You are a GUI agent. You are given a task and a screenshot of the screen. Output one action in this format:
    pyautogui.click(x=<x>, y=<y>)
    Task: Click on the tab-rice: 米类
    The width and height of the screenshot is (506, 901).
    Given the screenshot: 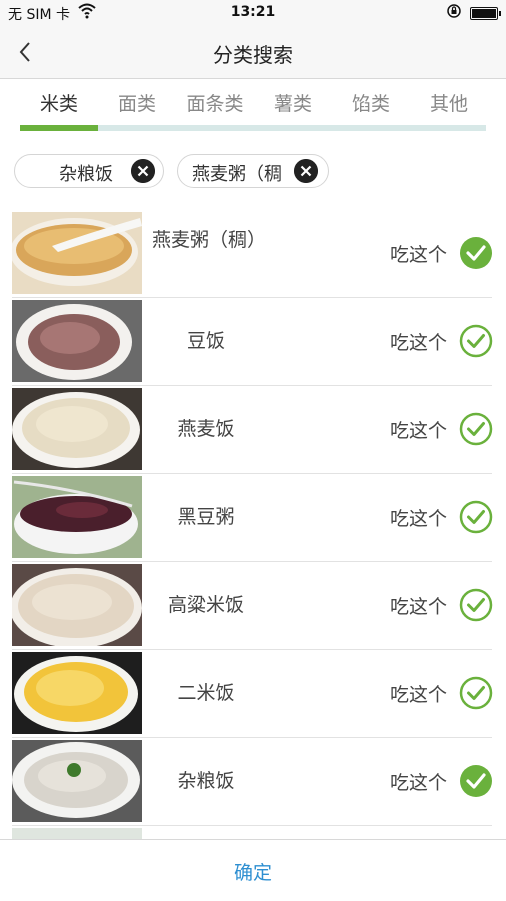 What is the action you would take?
    pyautogui.click(x=59, y=104)
    